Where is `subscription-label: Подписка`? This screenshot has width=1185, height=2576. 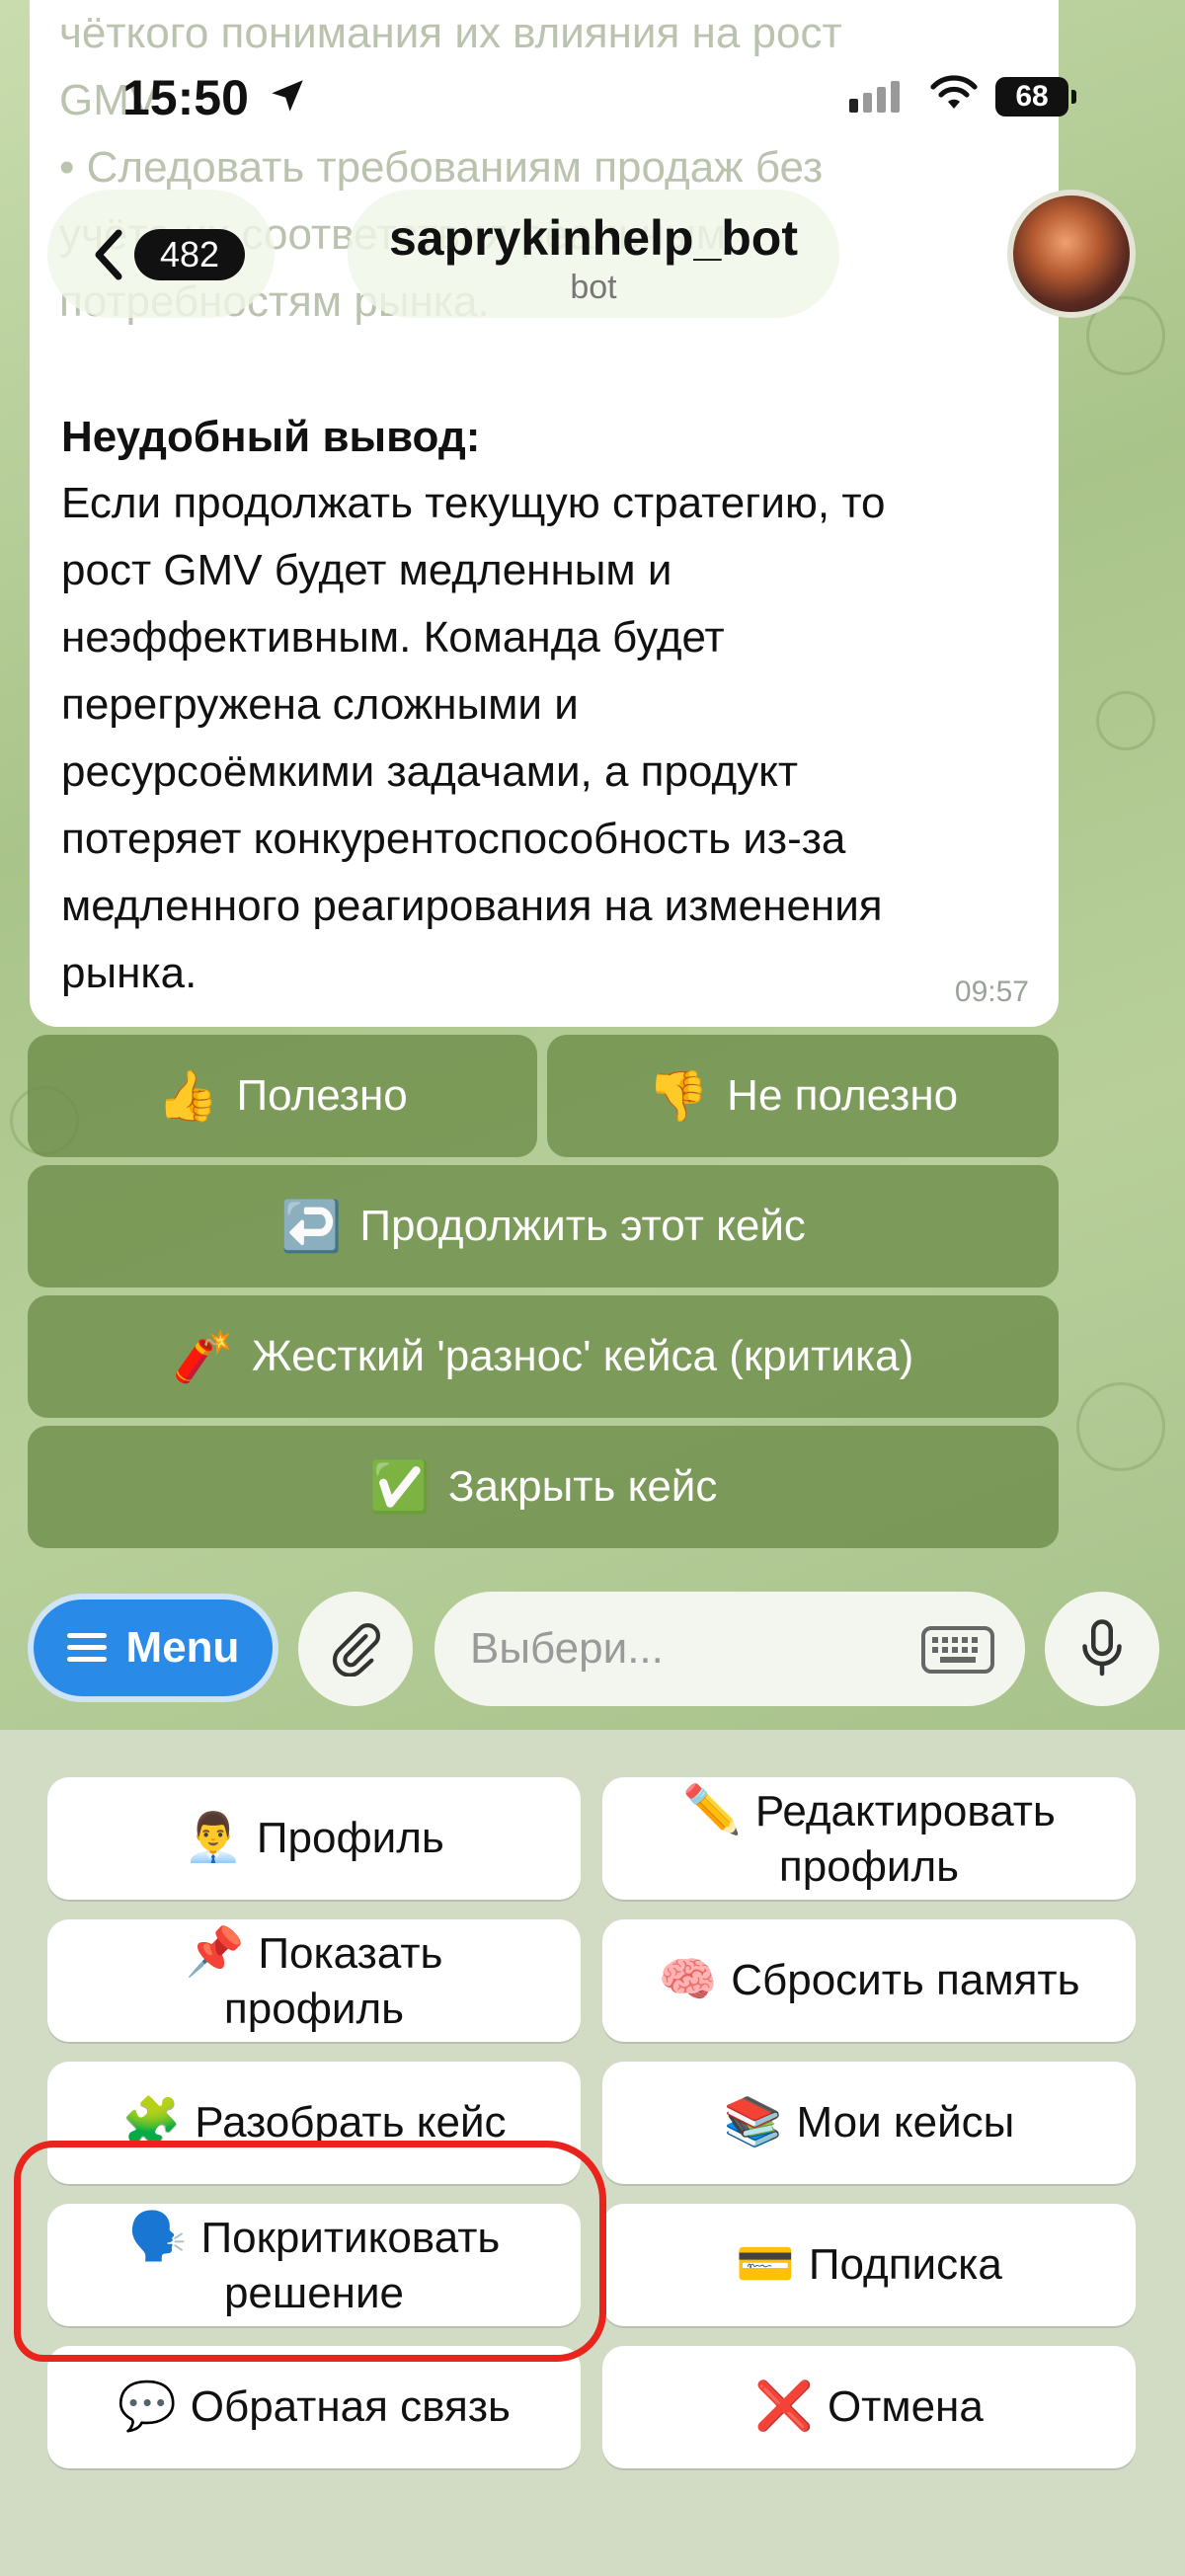
subscription-label: Подписка is located at coordinates (905, 2264).